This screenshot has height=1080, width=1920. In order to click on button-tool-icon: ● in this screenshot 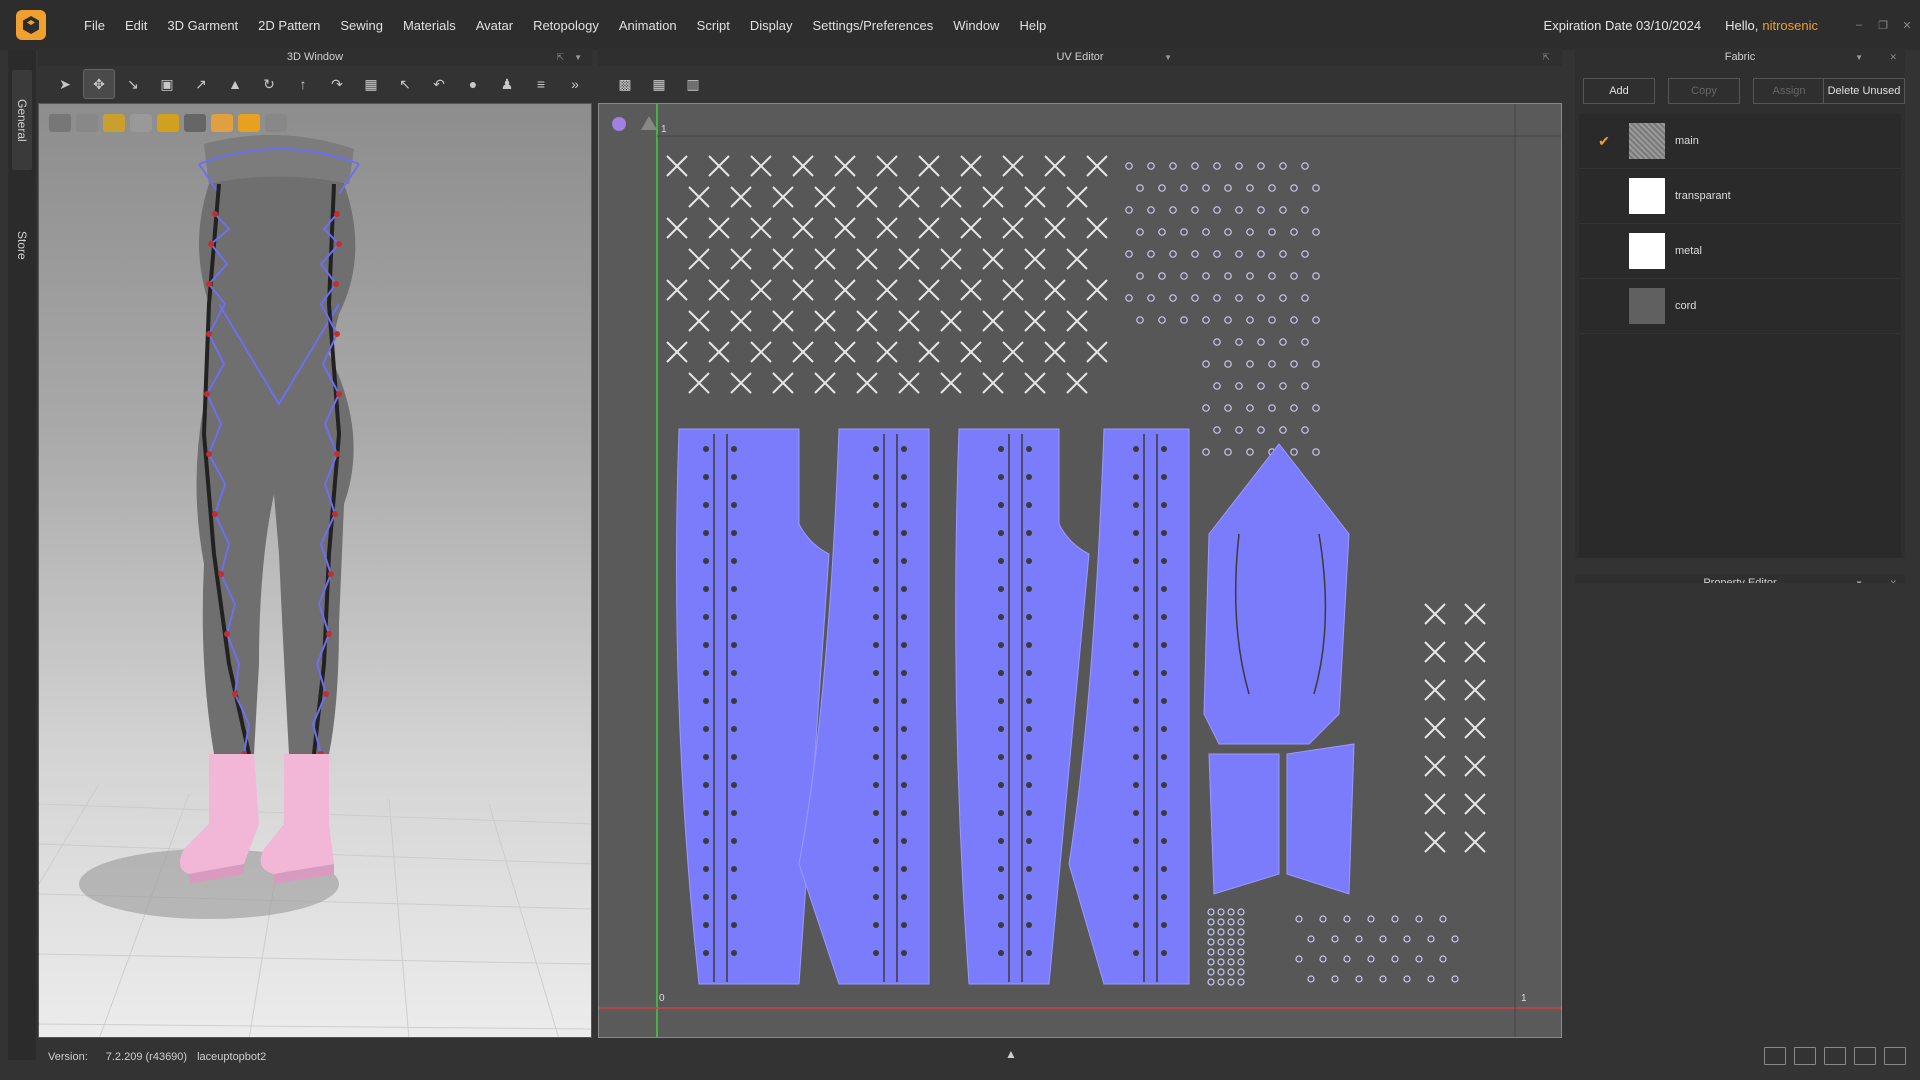, I will do `click(473, 84)`.